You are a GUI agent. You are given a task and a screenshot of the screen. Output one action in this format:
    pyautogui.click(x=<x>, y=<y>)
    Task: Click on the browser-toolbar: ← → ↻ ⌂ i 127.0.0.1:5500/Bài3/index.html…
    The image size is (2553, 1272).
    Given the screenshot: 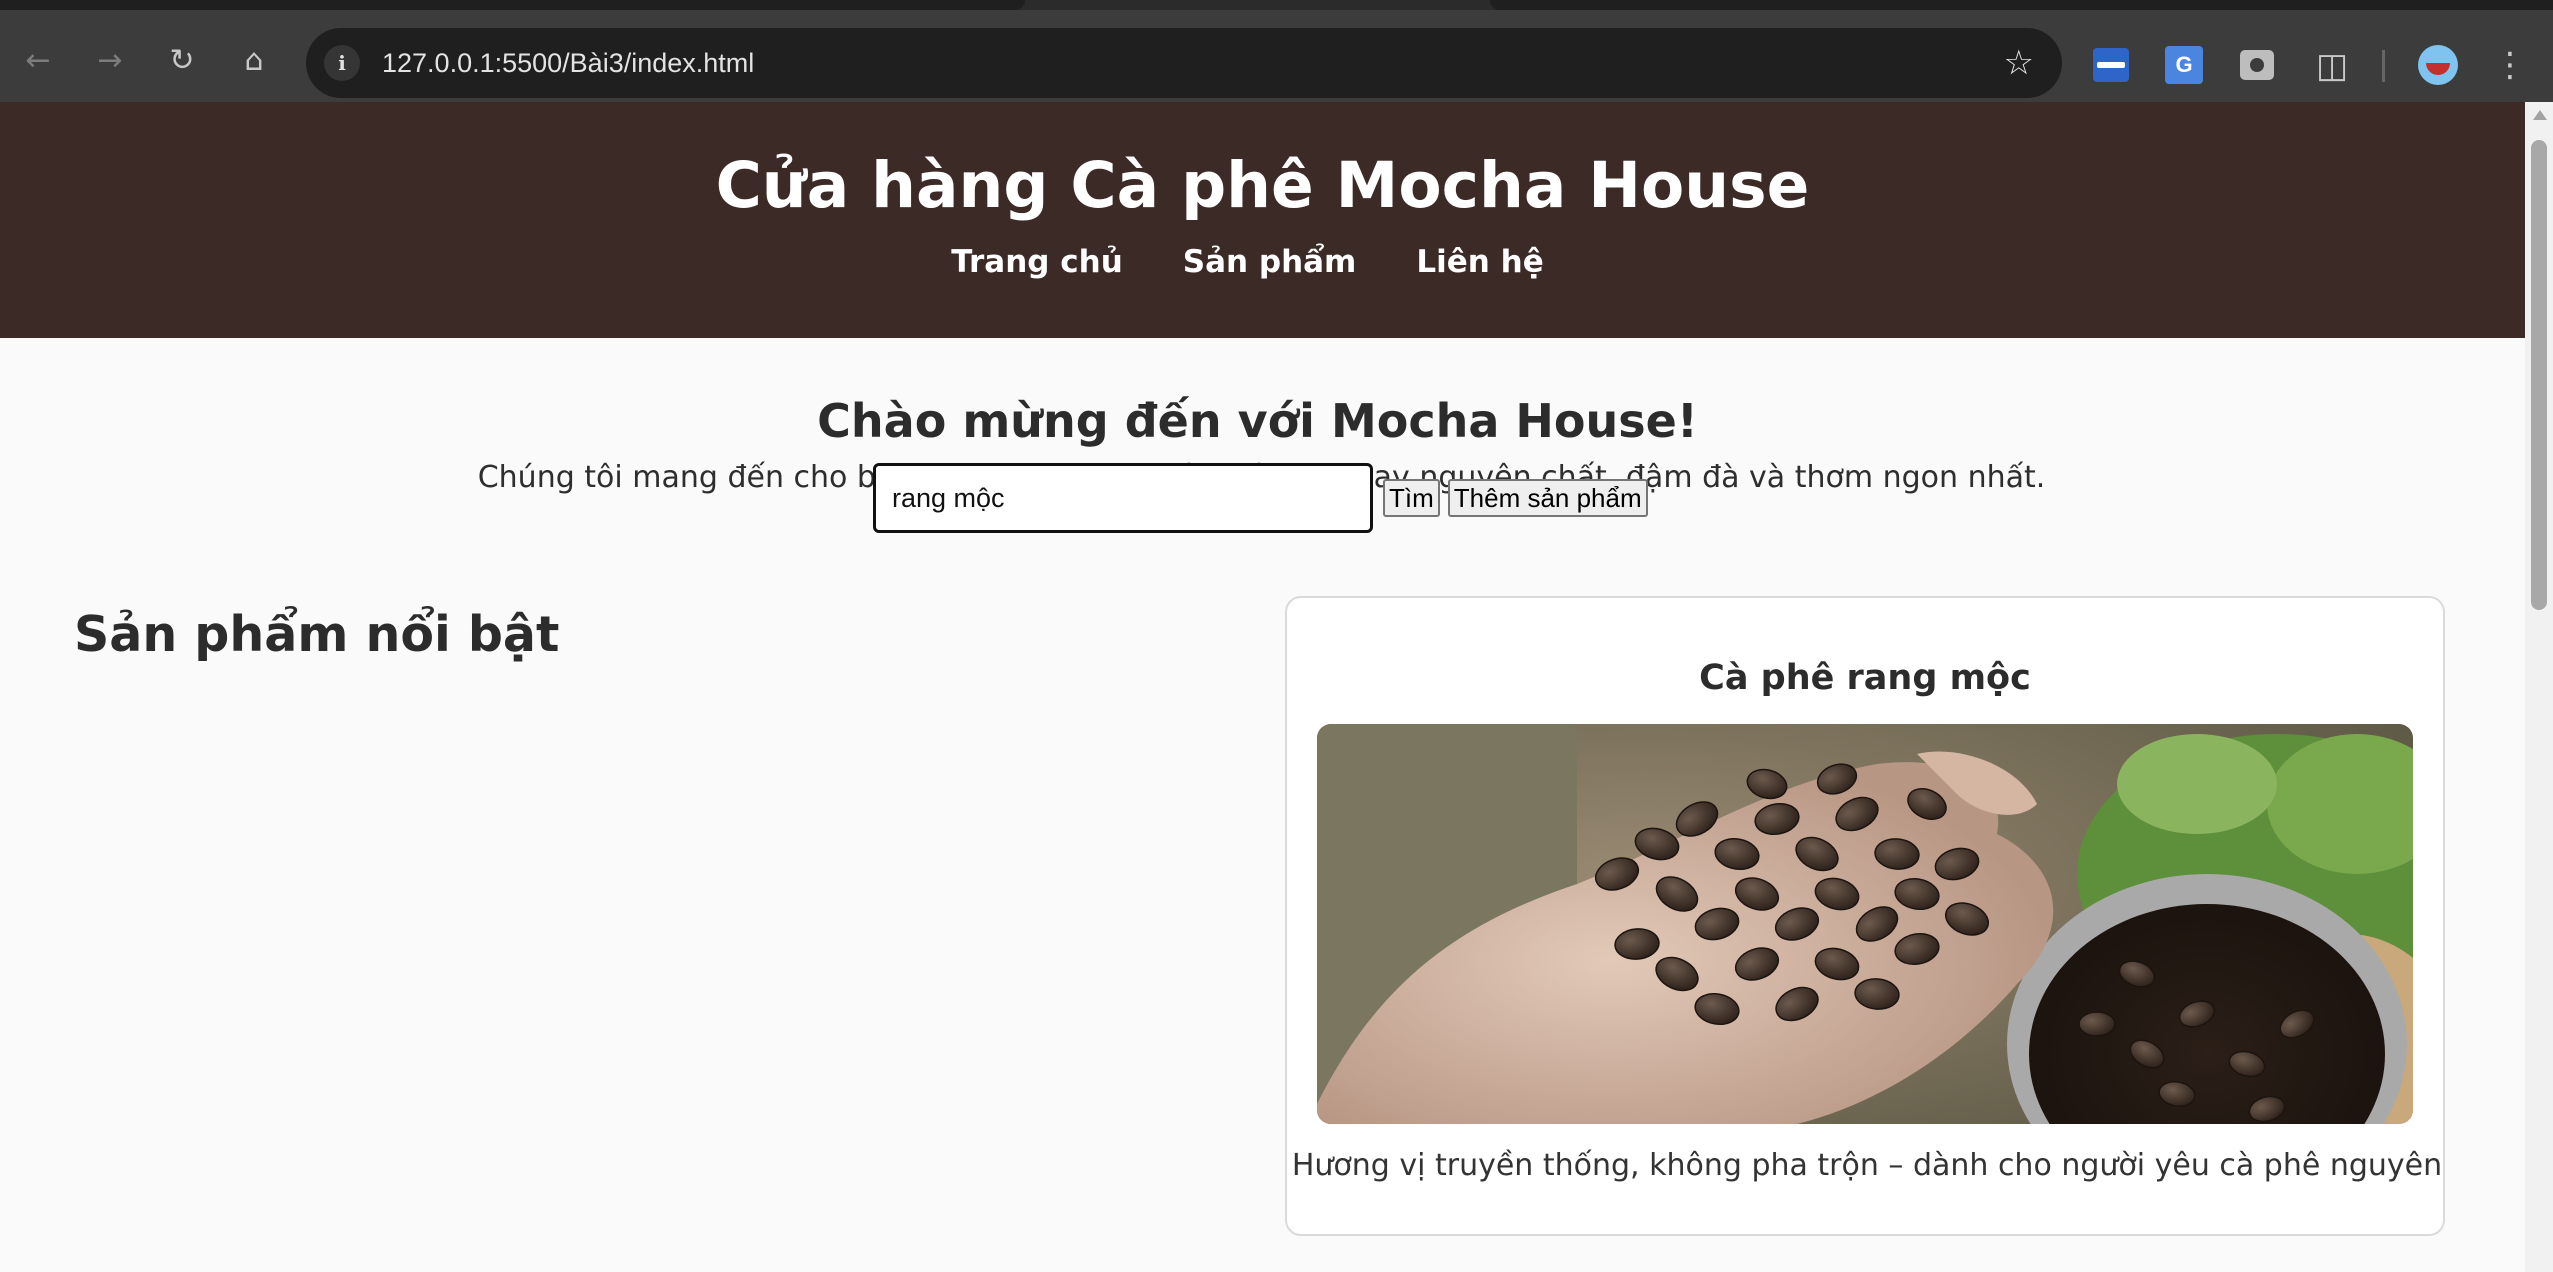 What is the action you would take?
    pyautogui.click(x=1276, y=56)
    